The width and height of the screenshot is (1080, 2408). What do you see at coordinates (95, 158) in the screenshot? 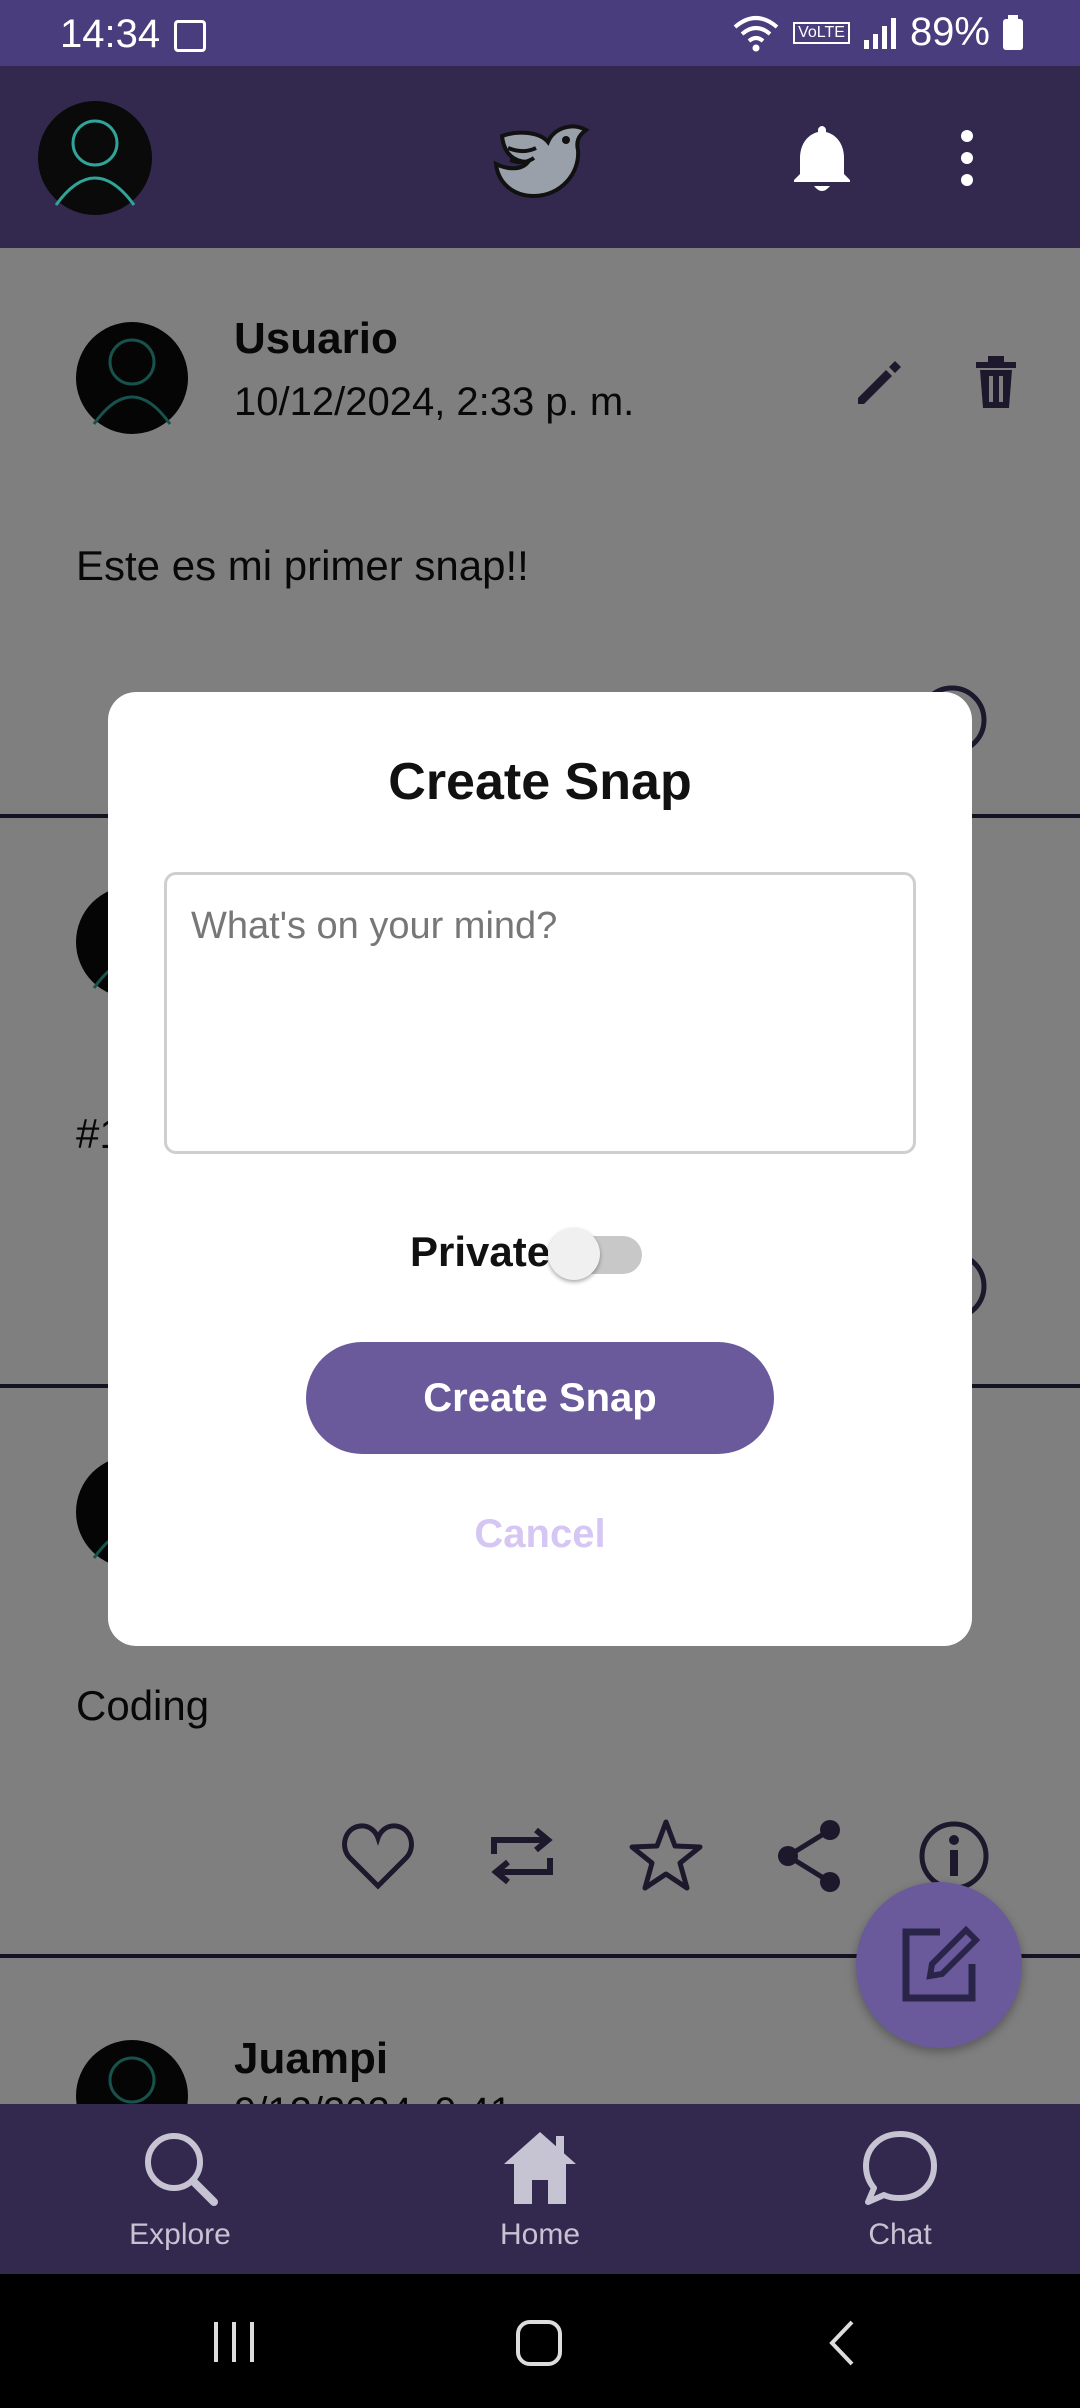
I see `profile-avatar-icon` at bounding box center [95, 158].